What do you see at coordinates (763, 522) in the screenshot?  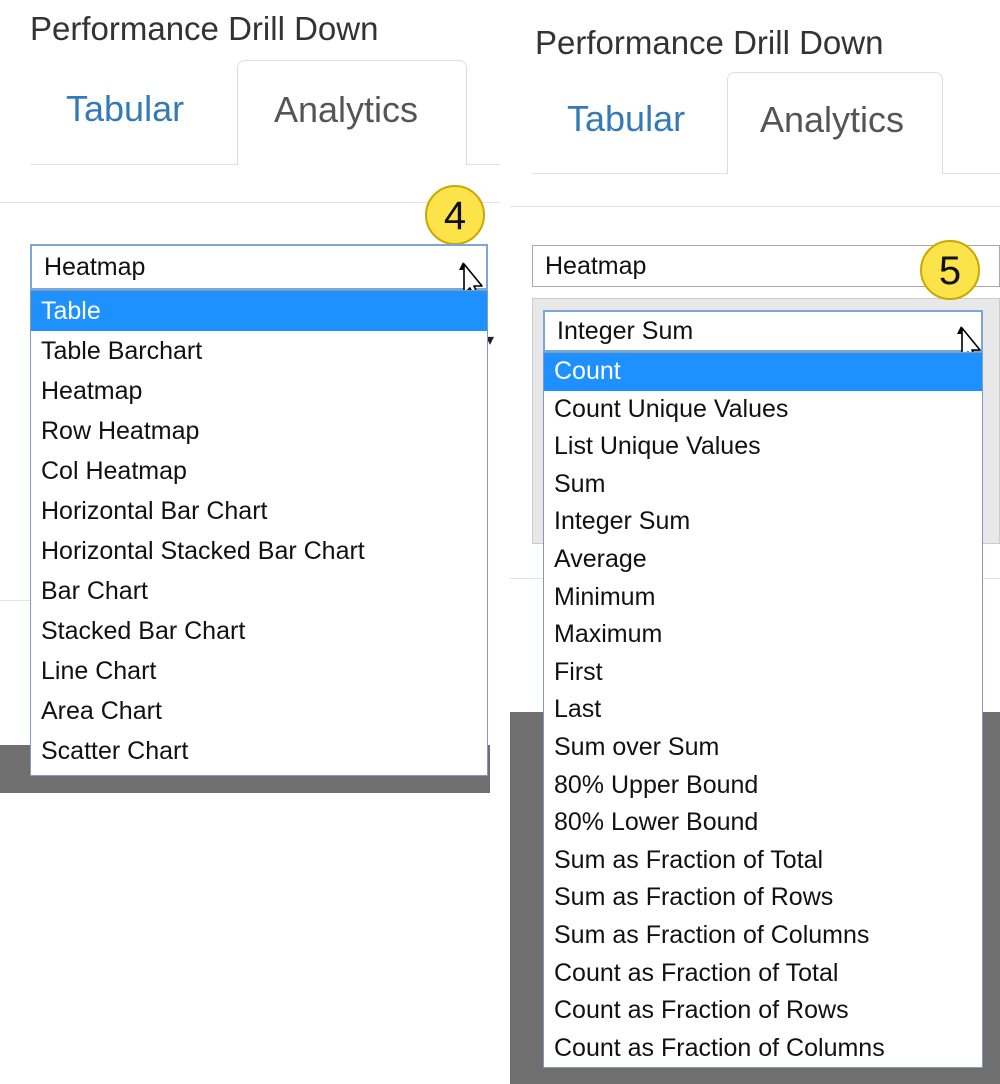 I see `option-integer-sum: Integer Sum` at bounding box center [763, 522].